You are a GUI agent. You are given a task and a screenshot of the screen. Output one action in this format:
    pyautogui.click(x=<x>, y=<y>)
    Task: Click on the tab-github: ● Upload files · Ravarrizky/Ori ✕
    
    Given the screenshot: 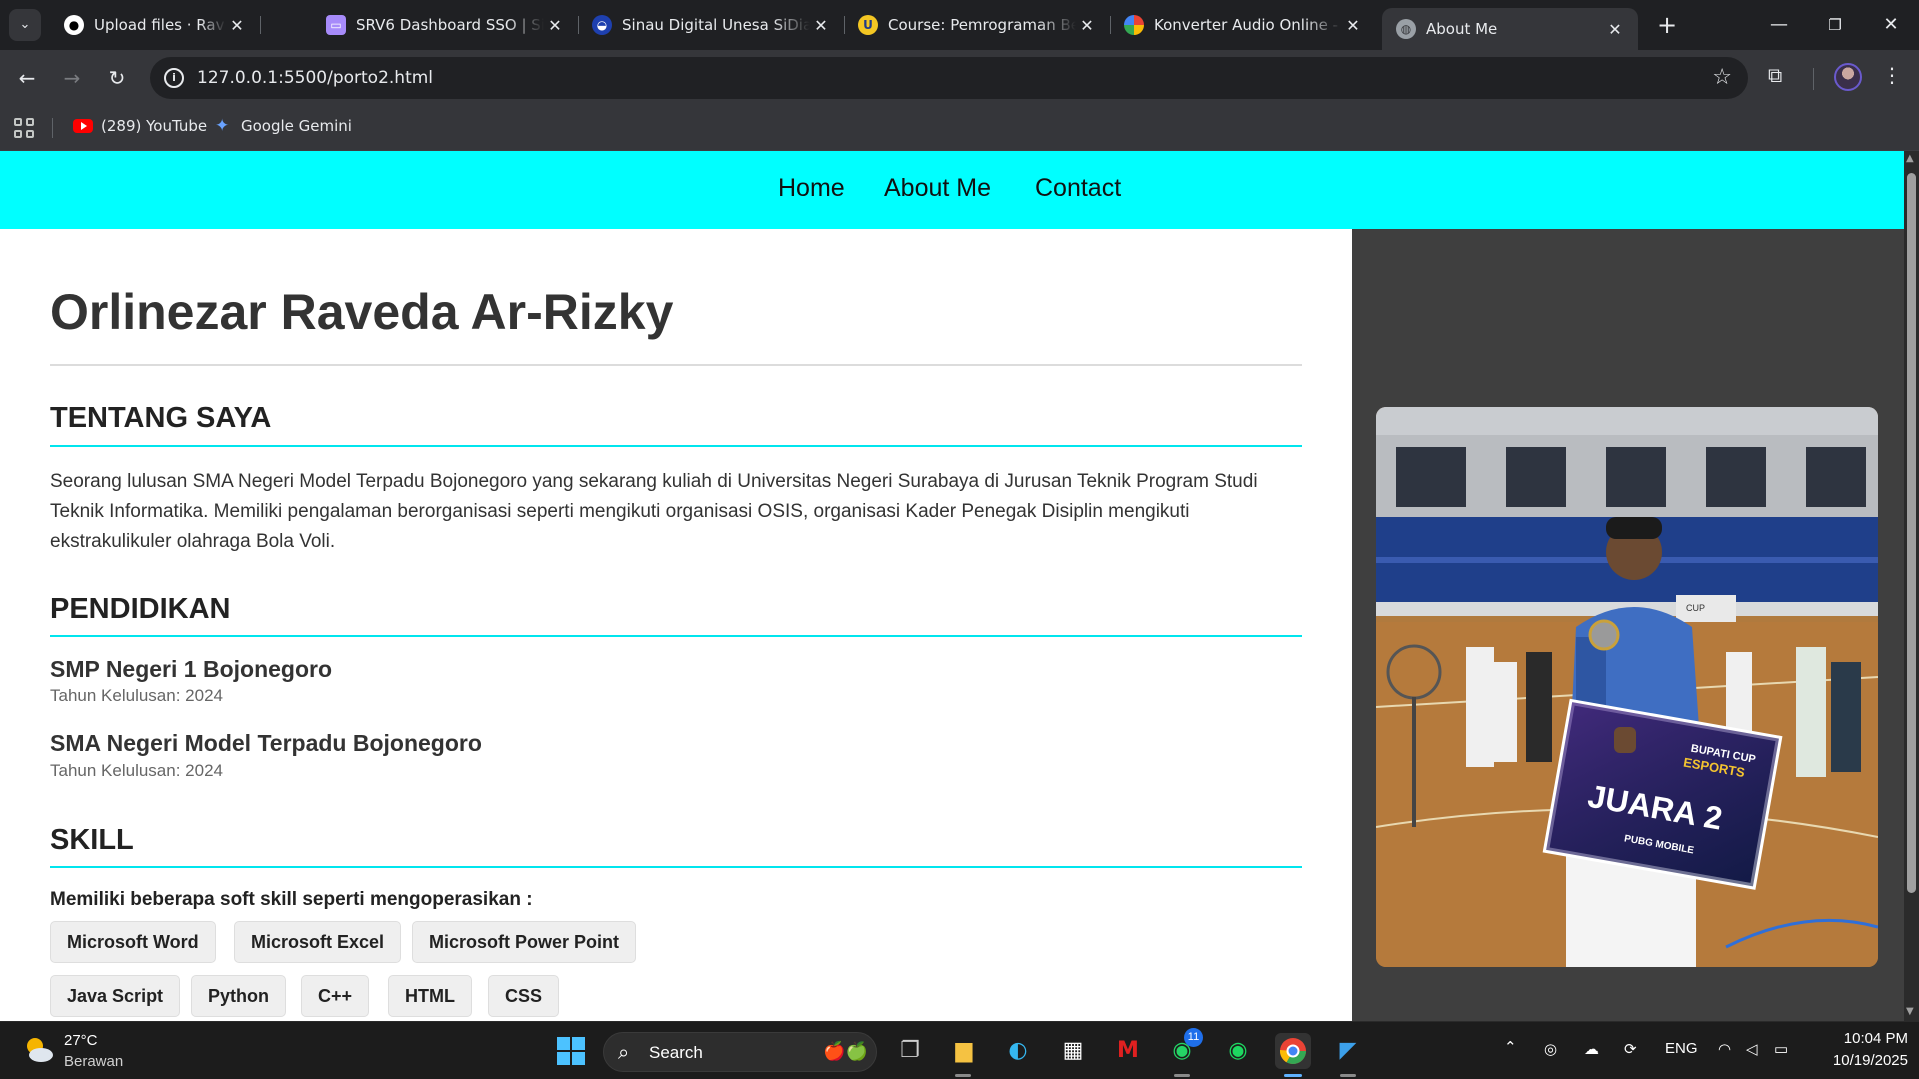 What is the action you would take?
    pyautogui.click(x=155, y=25)
    